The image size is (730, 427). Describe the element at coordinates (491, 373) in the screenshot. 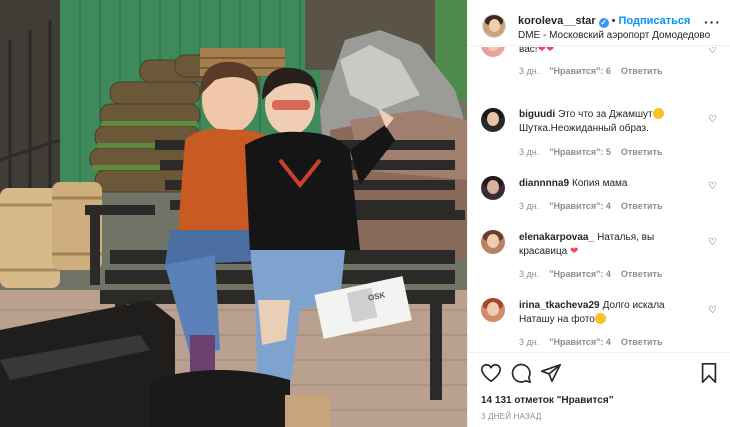

I see `like-heart-icon` at that location.